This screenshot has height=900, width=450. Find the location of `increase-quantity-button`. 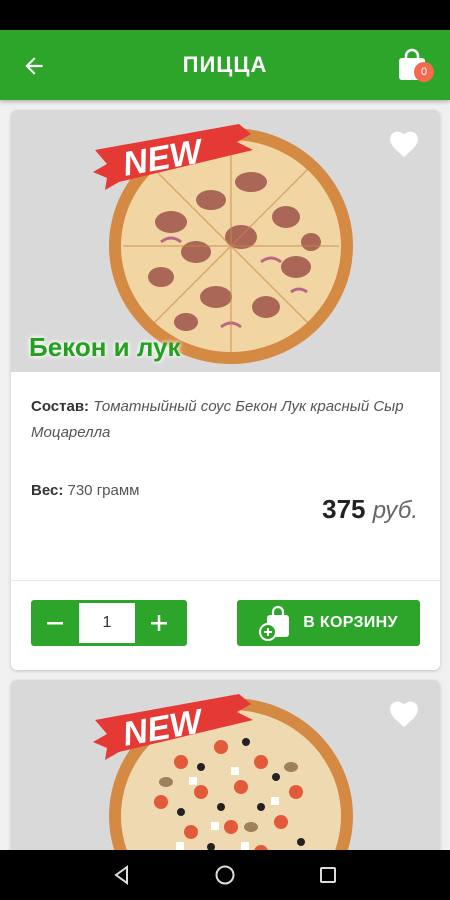

increase-quantity-button is located at coordinates (159, 623).